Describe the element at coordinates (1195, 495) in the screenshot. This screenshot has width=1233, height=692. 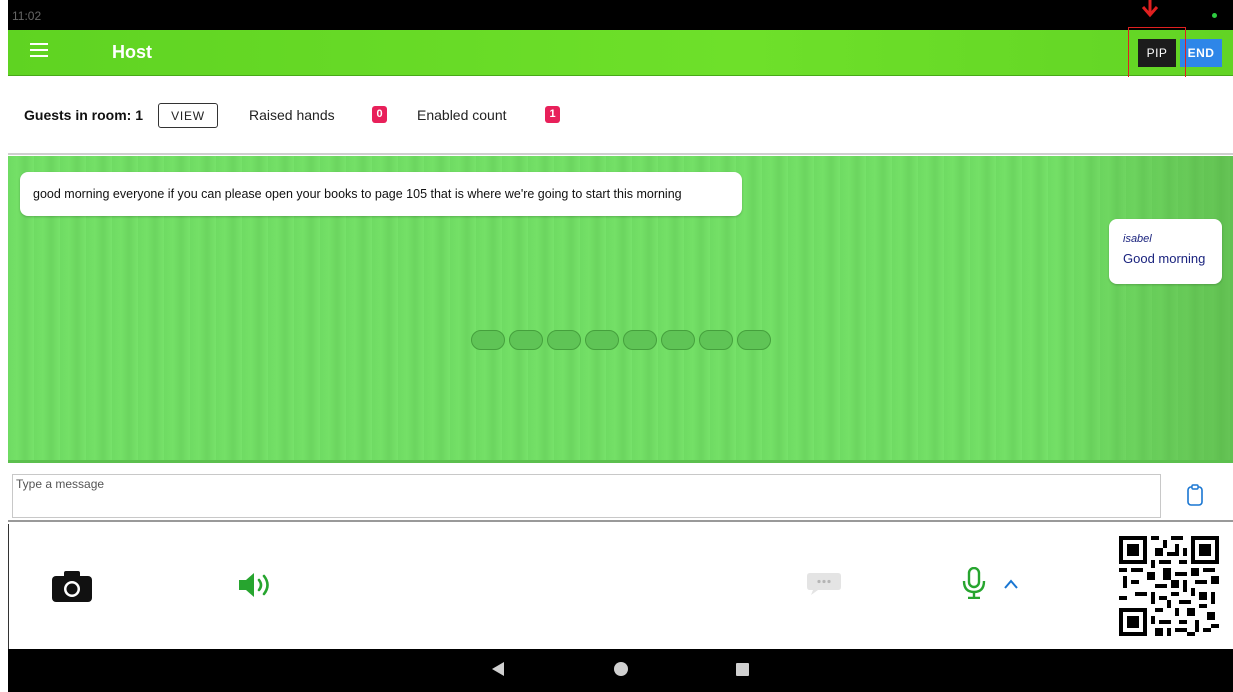
I see `clipboard-icon` at that location.